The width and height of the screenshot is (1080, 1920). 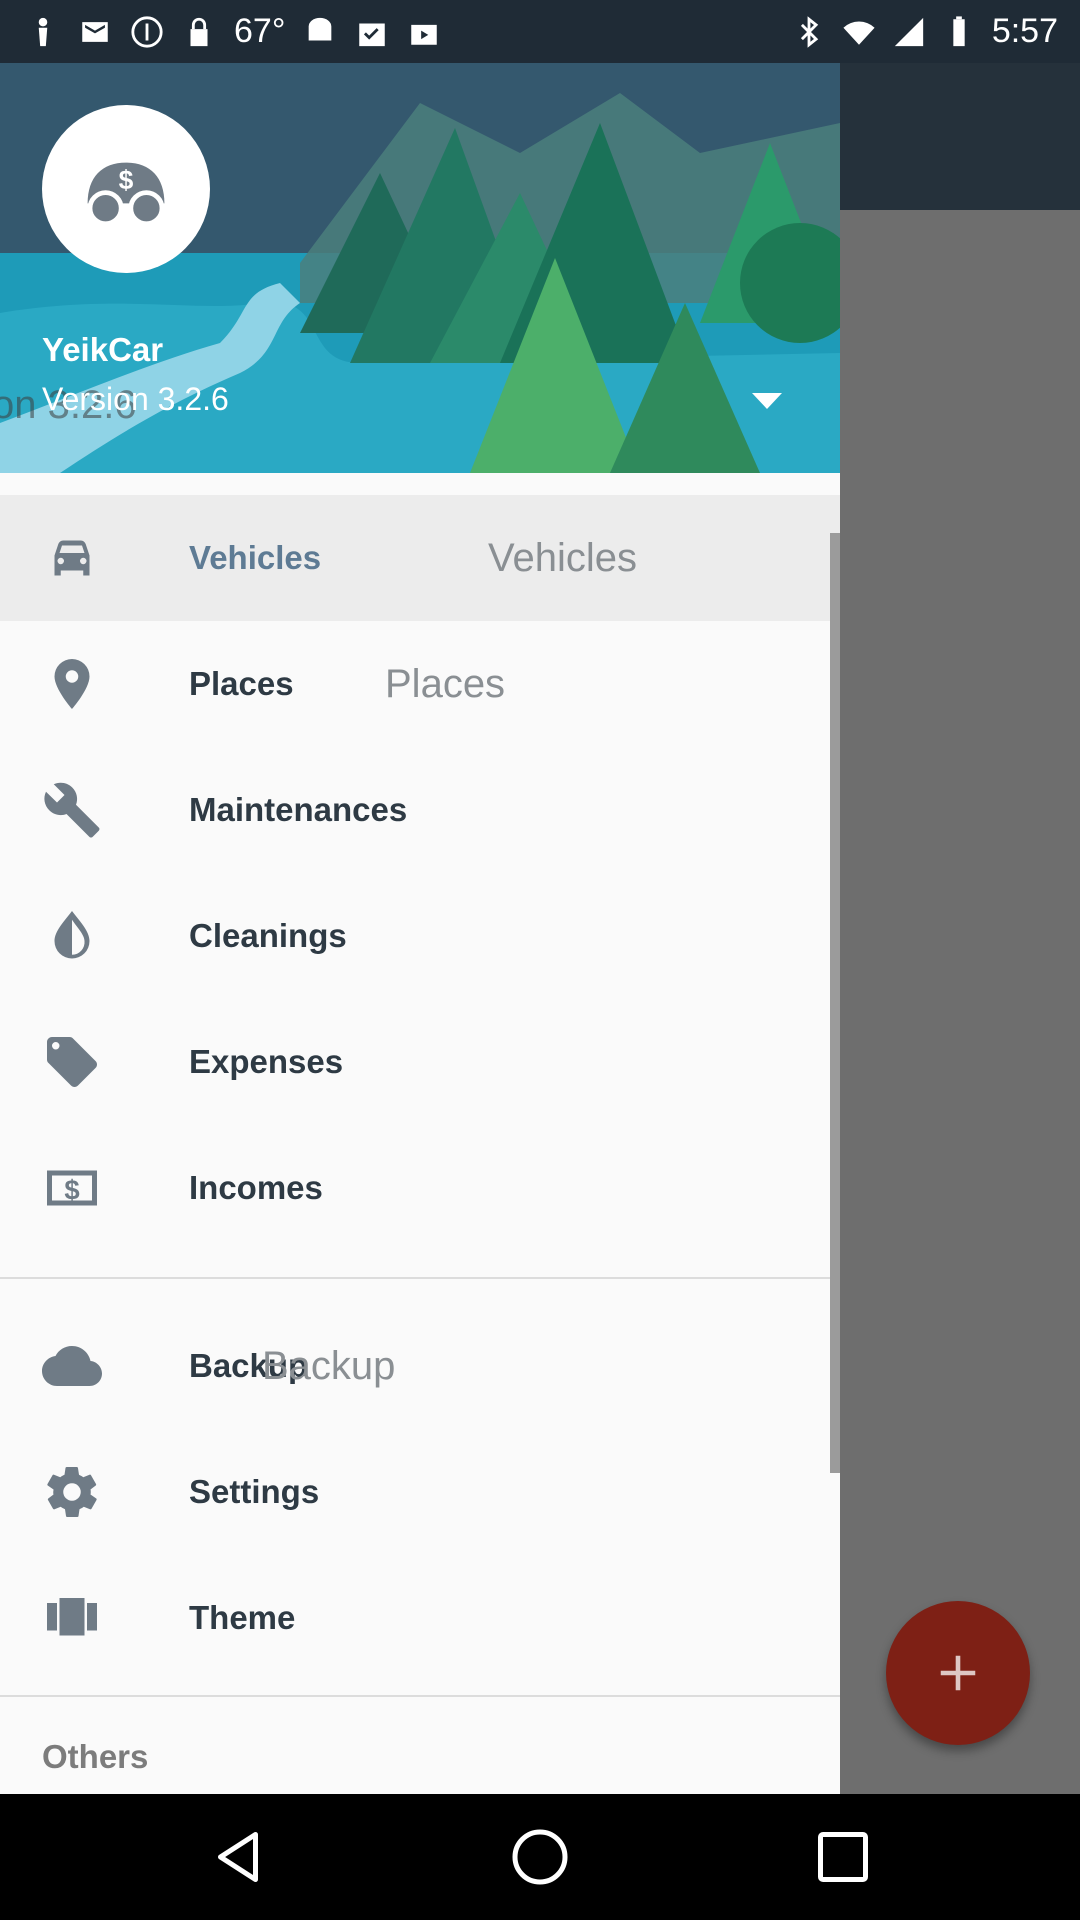 I want to click on menu-item-theme: Theme, so click(x=420, y=1618).